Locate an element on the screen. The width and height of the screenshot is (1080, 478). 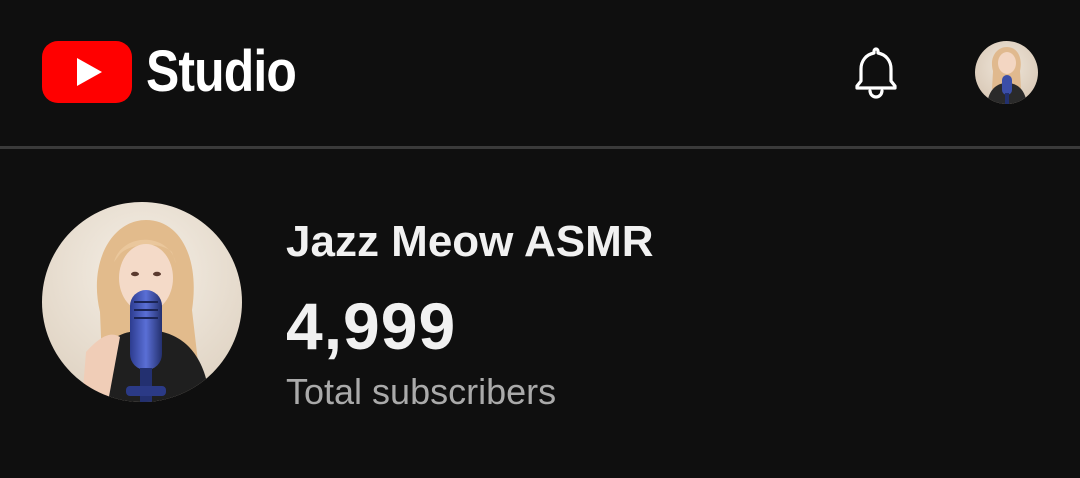
youtube-studio-logo: Studio is located at coordinates (181, 72).